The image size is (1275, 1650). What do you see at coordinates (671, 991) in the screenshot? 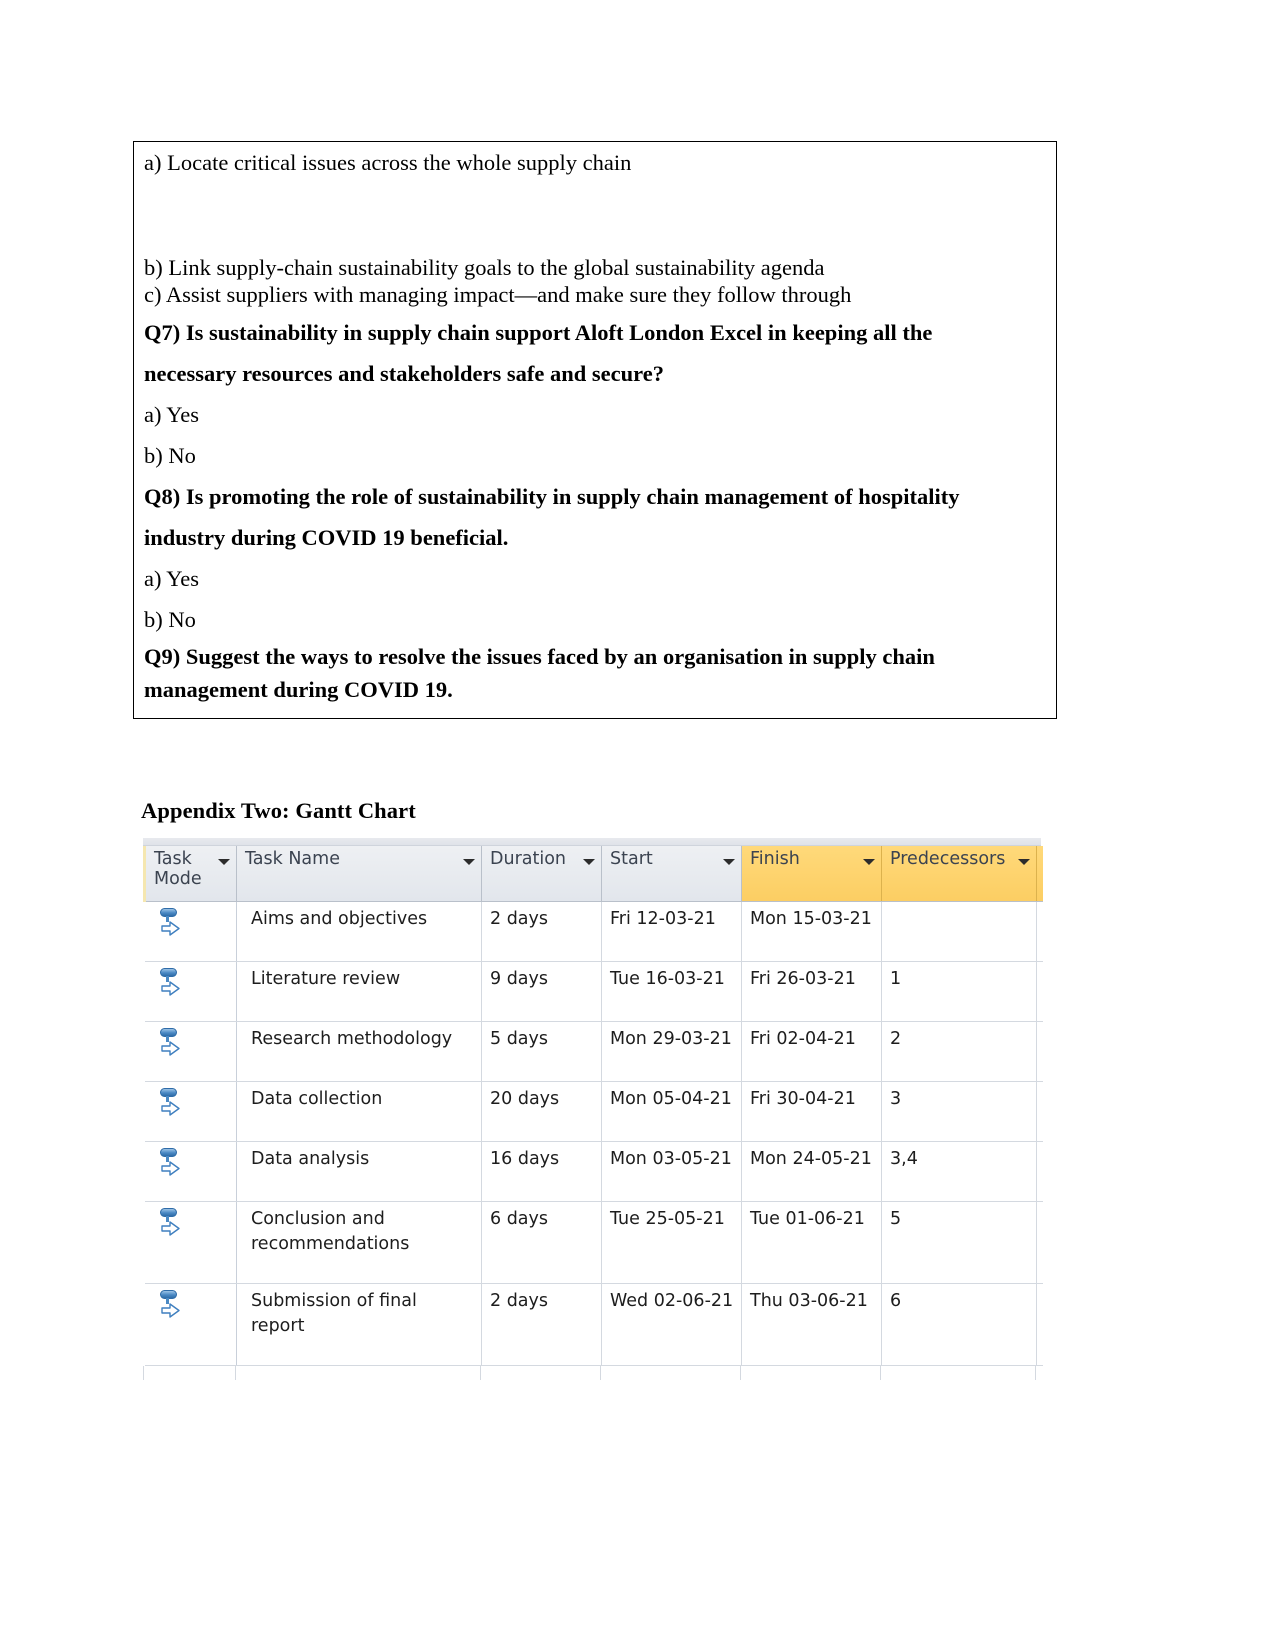
I see `start-cell: Tue 16-03-21` at bounding box center [671, 991].